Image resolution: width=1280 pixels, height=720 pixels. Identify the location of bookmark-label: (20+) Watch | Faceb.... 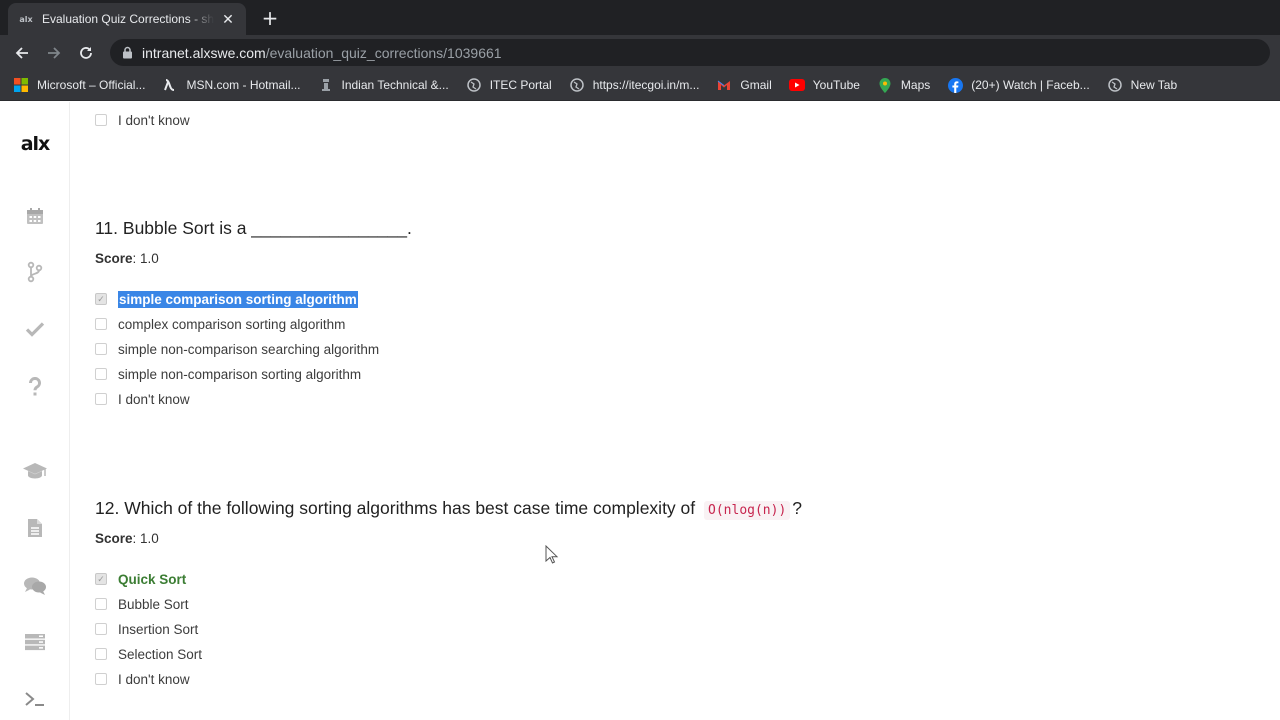
(1030, 85).